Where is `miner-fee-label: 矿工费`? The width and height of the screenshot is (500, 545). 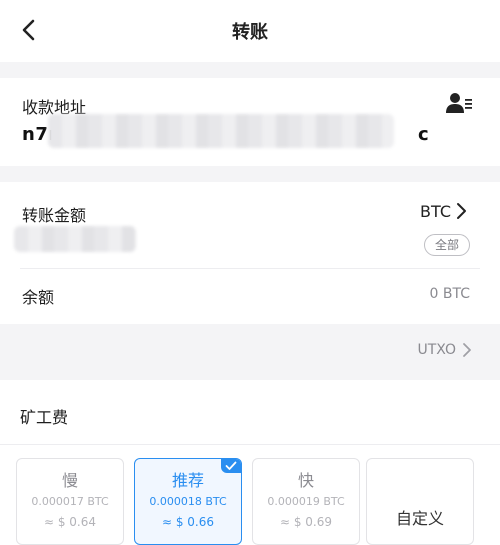 miner-fee-label: 矿工费 is located at coordinates (44, 417).